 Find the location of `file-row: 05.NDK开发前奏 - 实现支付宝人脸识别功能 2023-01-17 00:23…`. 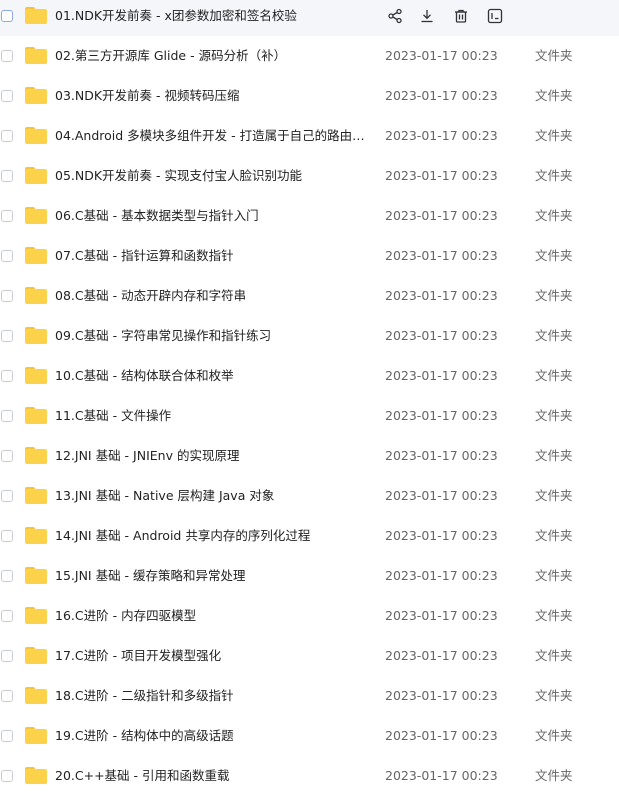

file-row: 05.NDK开发前奏 - 实现支付宝人脸识别功能 2023-01-17 00:23… is located at coordinates (309, 176).